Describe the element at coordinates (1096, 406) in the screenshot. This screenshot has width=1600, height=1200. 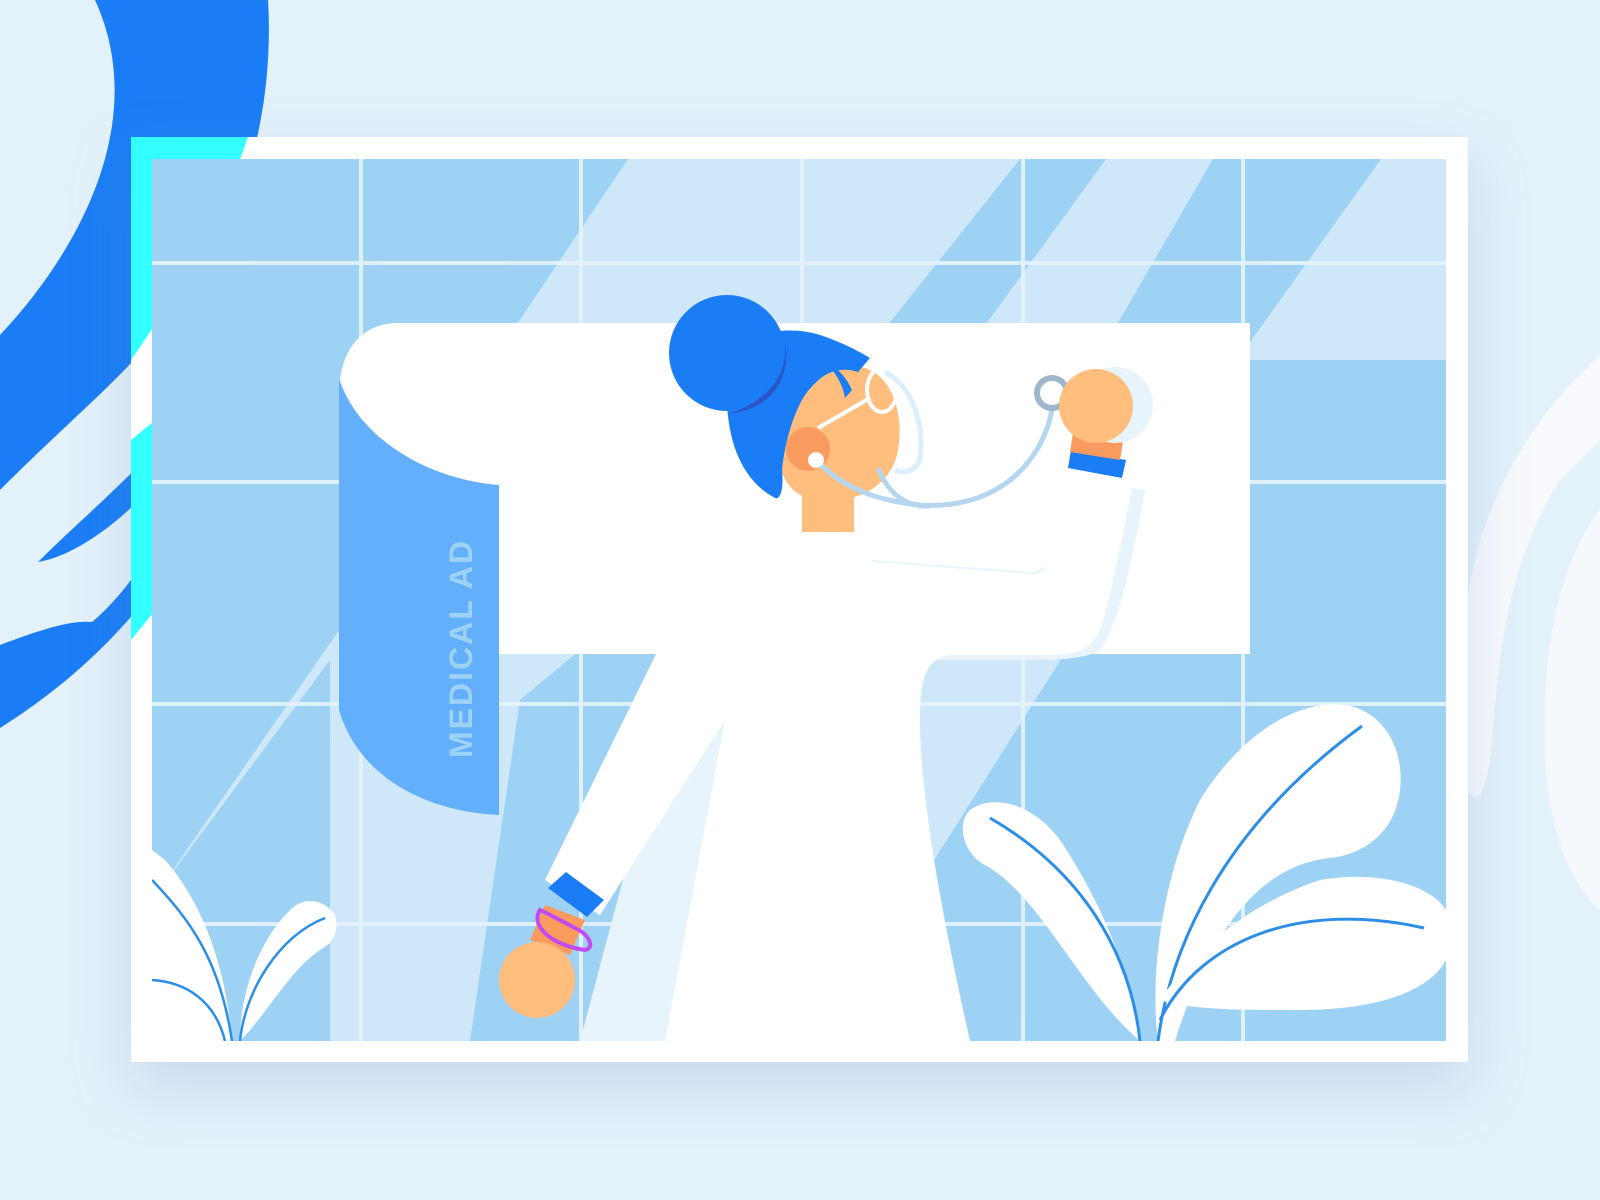
I see `right-hand` at that location.